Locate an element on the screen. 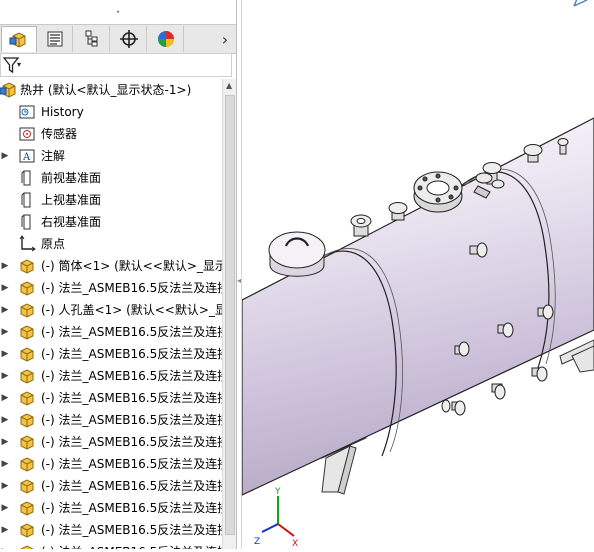 The height and width of the screenshot is (552, 594). panel-grip: • is located at coordinates (118, 13).